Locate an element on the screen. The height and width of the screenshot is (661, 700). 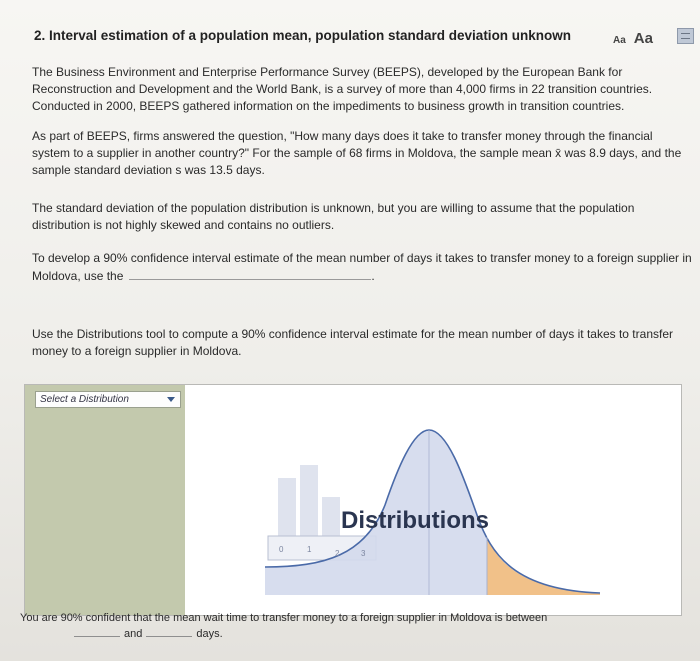
font-size-controls: Aa Aa is located at coordinates (633, 38).